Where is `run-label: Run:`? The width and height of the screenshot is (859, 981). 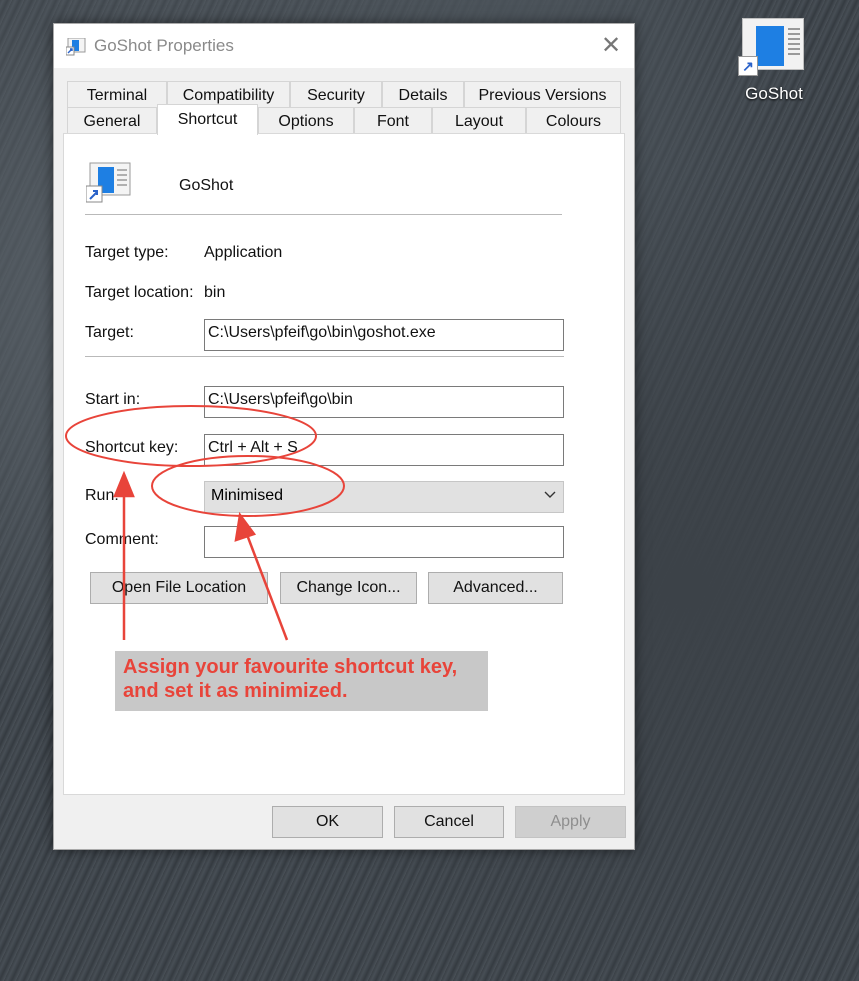
run-label: Run: is located at coordinates (102, 495).